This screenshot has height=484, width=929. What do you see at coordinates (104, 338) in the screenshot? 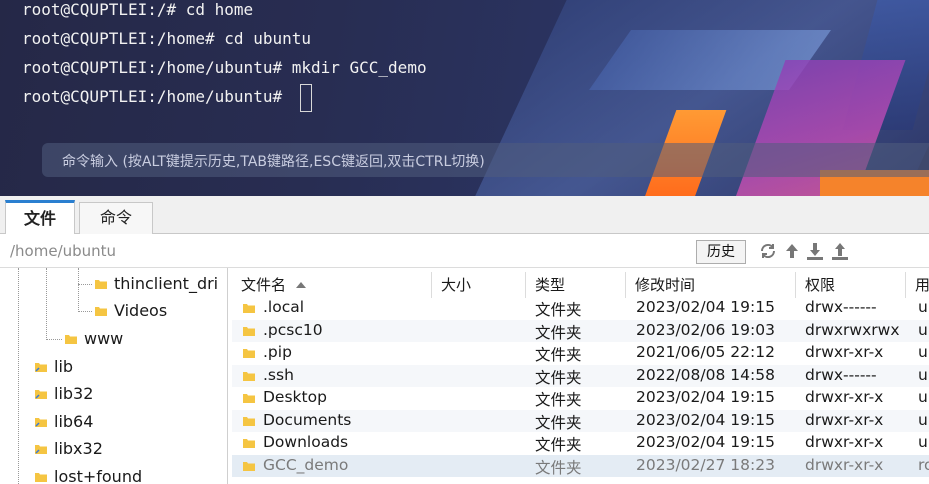
I see `tree-item-label: www` at bounding box center [104, 338].